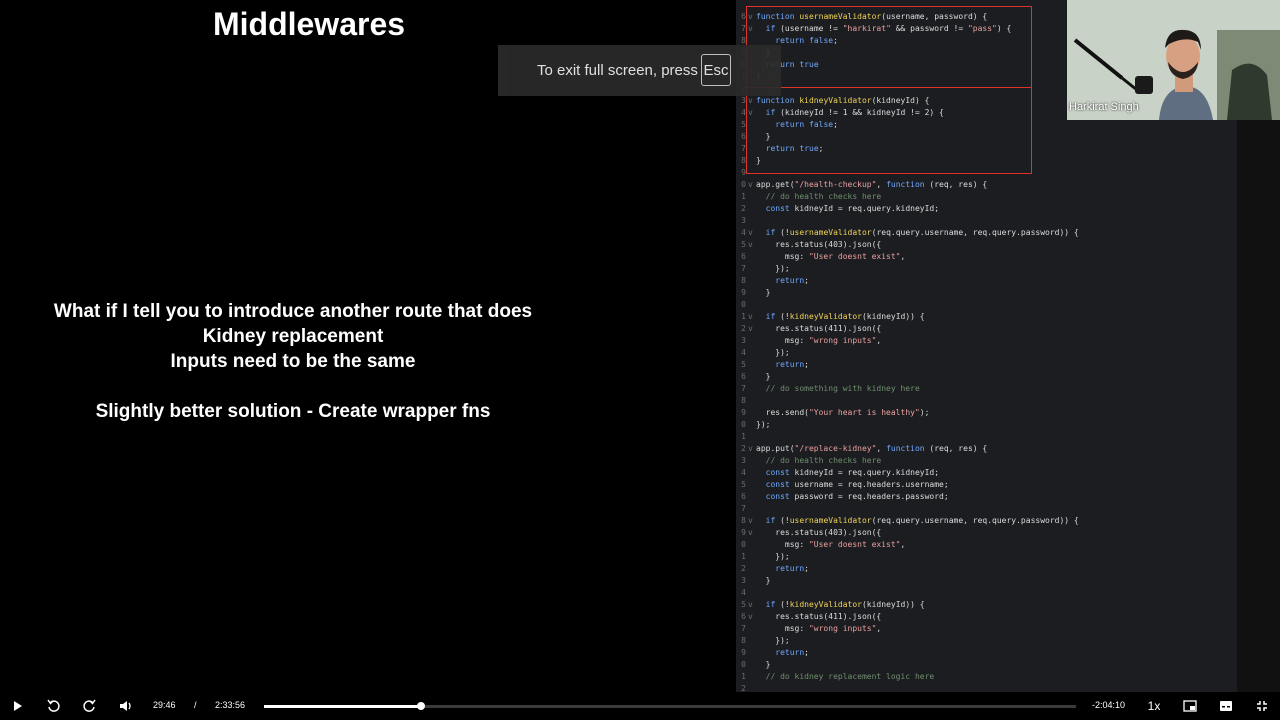 Image resolution: width=1280 pixels, height=720 pixels. What do you see at coordinates (806, 40) in the screenshot?
I see `code-text: return false;` at bounding box center [806, 40].